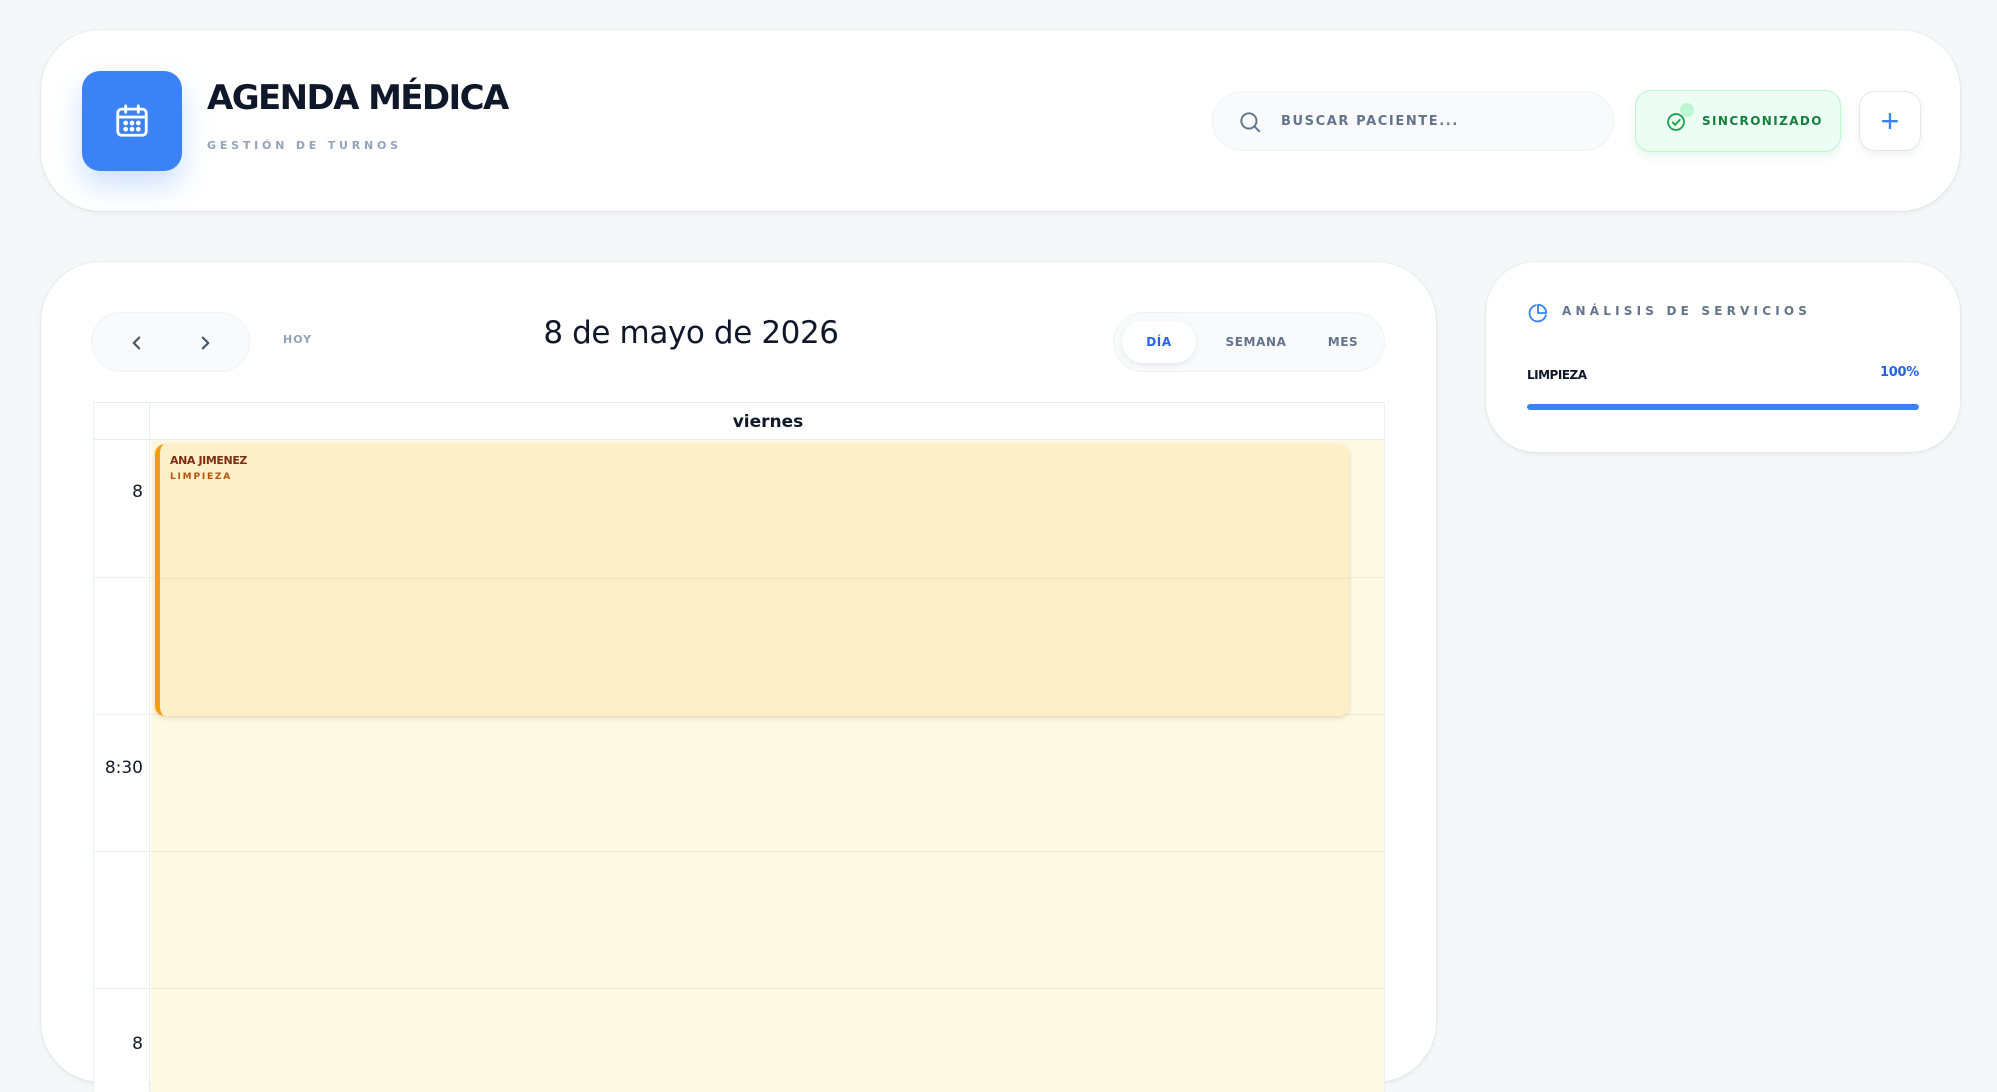  I want to click on event-slot-divider, so click(754, 578).